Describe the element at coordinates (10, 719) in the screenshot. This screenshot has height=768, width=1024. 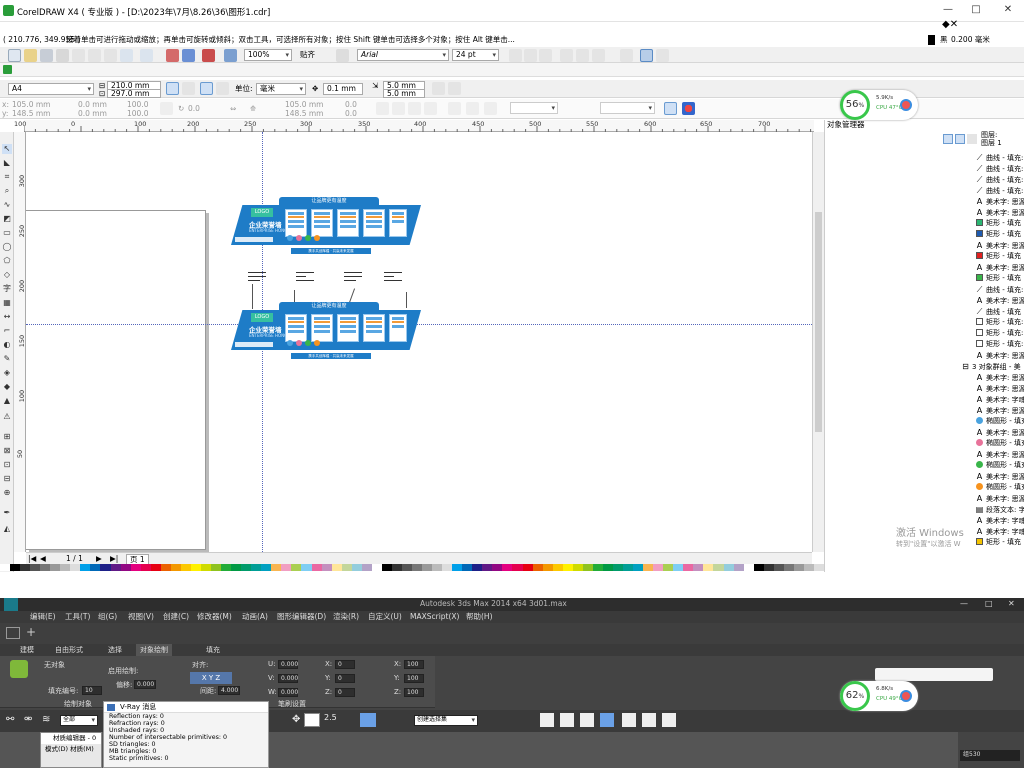
I see `select-link-icon: ⚯` at that location.